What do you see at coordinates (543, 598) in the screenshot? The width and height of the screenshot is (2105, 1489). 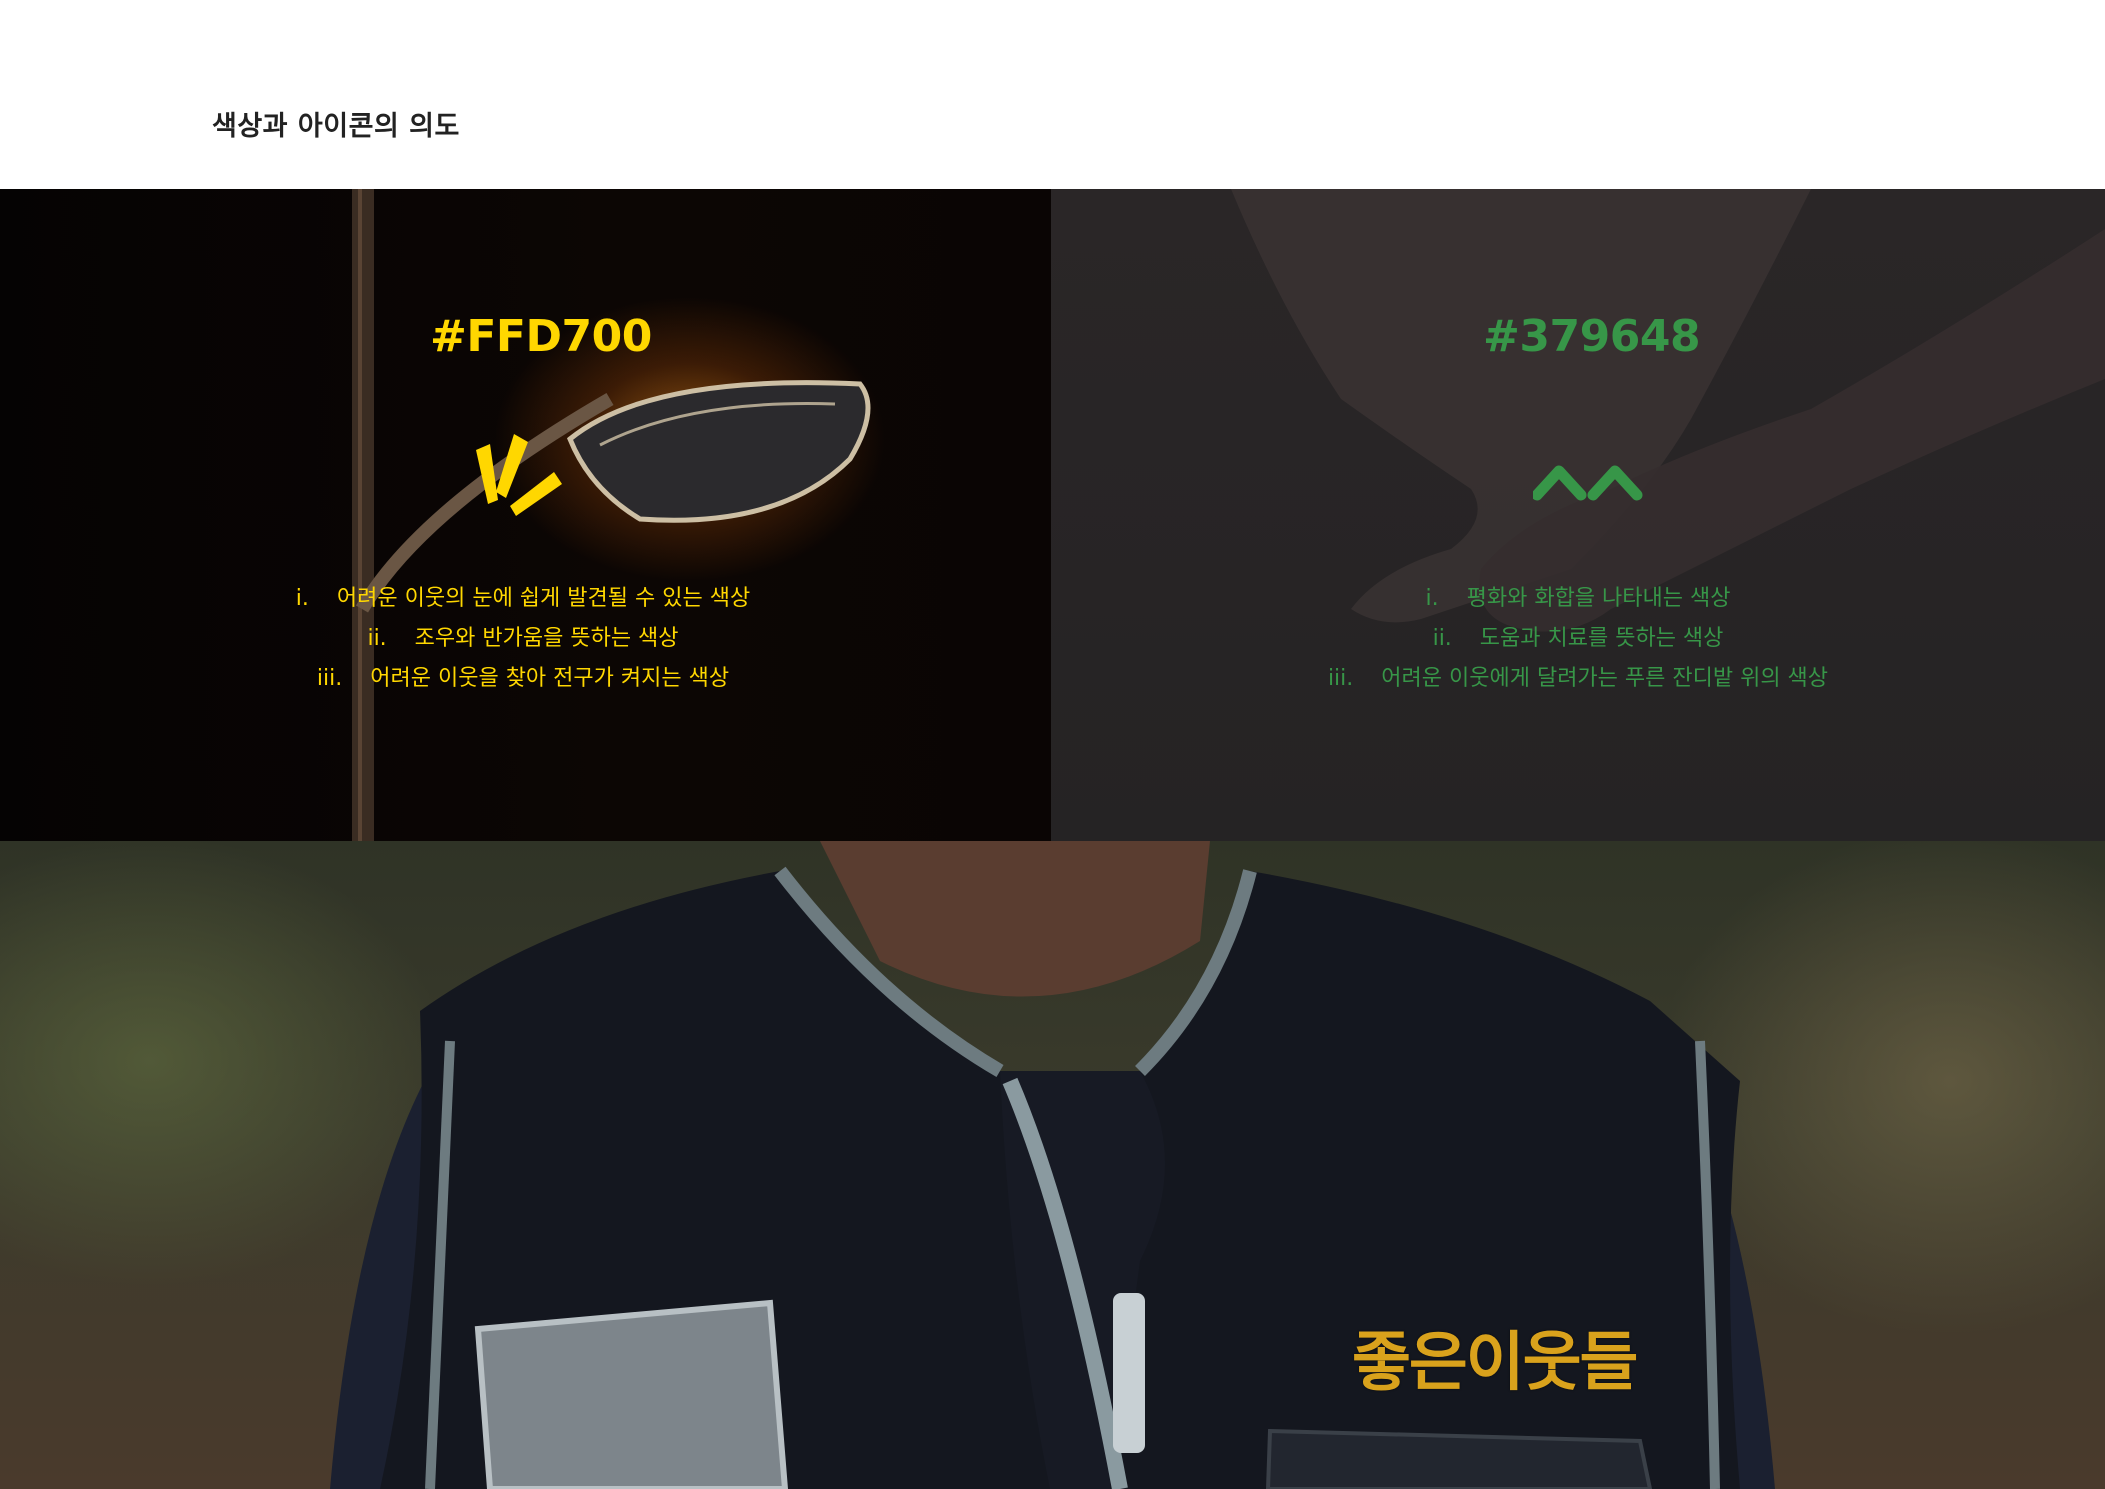 I see `item-text: 어려운 이웃의 눈에 쉽게 발견될 수 있는 색상` at bounding box center [543, 598].